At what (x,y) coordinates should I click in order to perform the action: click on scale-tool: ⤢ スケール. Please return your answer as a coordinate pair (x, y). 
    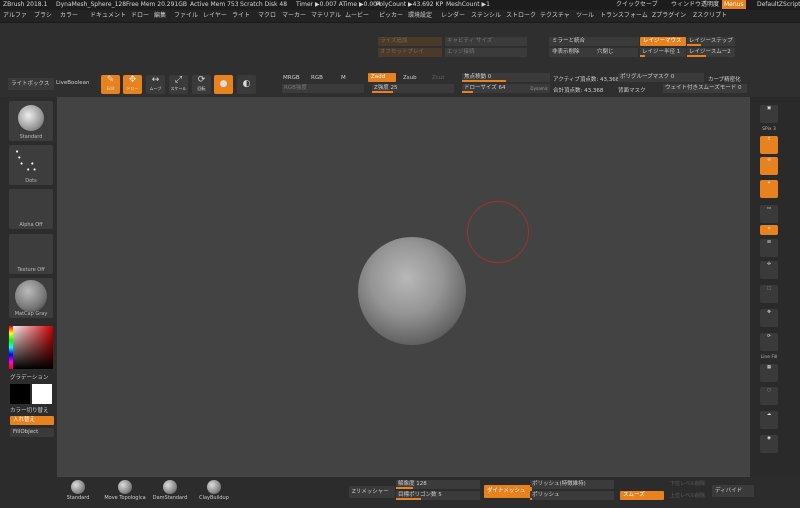
    Looking at the image, I should click on (178, 84).